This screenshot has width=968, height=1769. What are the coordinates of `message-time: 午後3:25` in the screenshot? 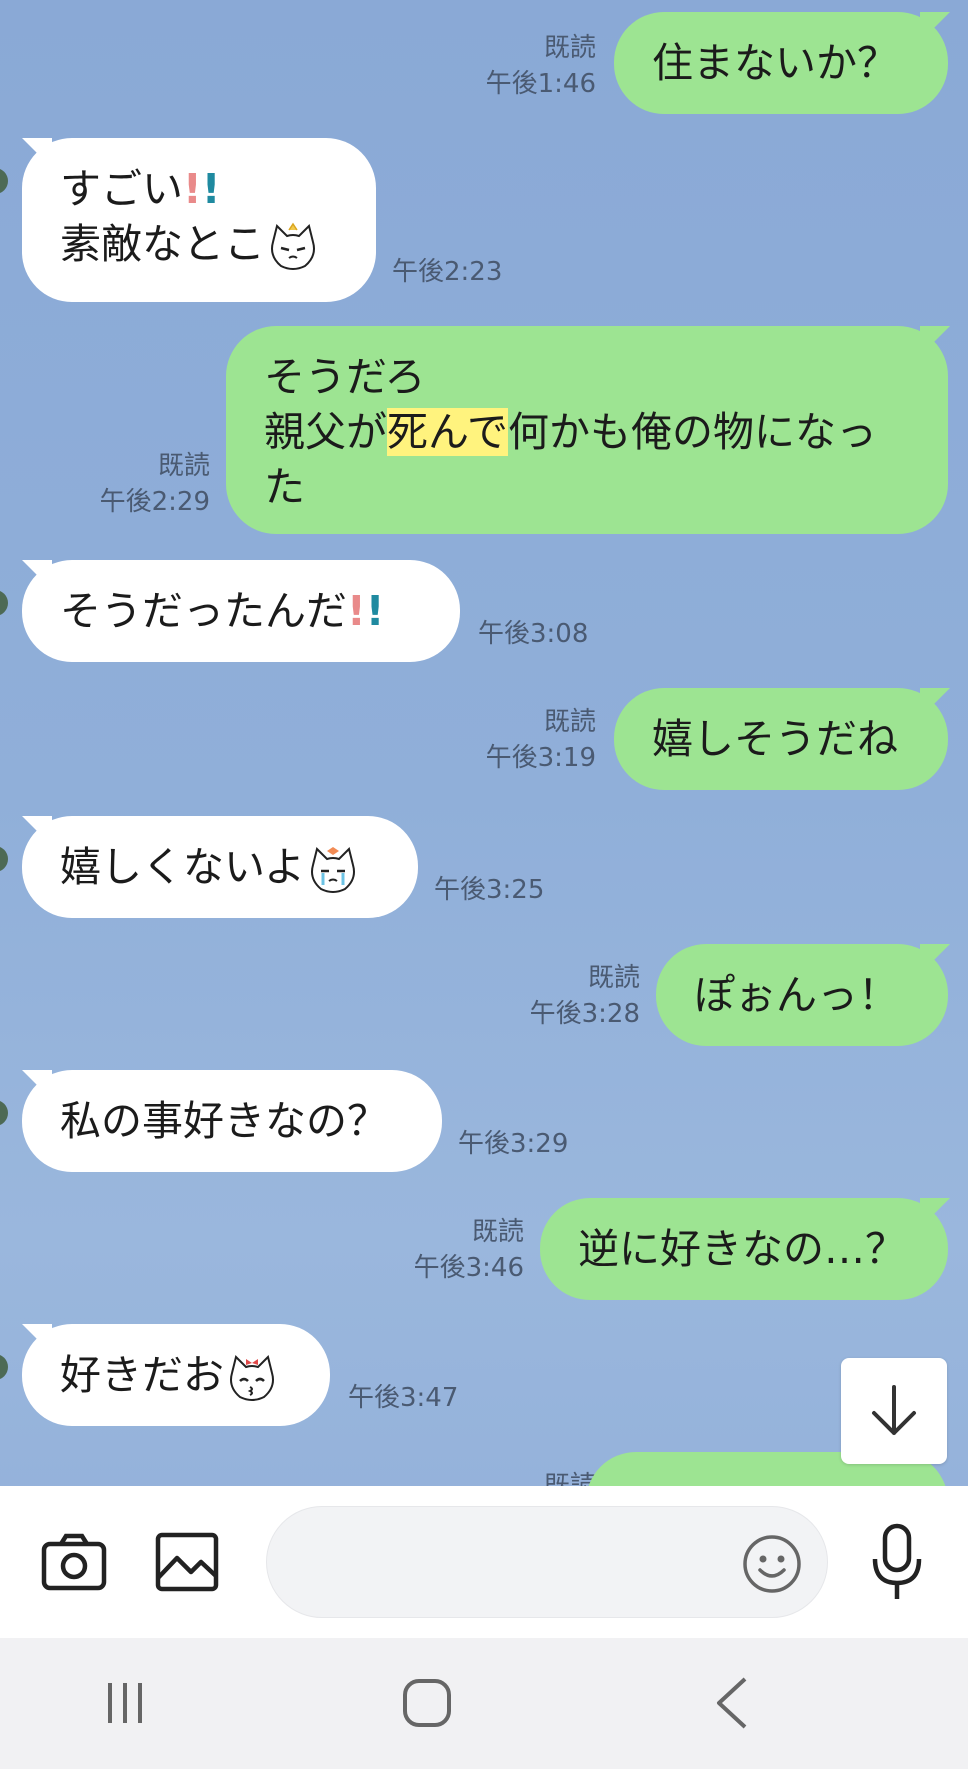 It's located at (489, 890).